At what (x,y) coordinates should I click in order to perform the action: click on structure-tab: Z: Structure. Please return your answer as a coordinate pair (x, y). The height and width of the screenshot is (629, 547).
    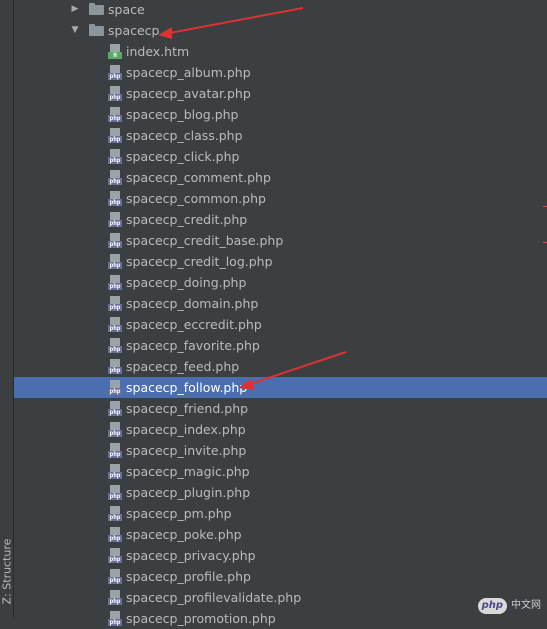
    Looking at the image, I should click on (7, 572).